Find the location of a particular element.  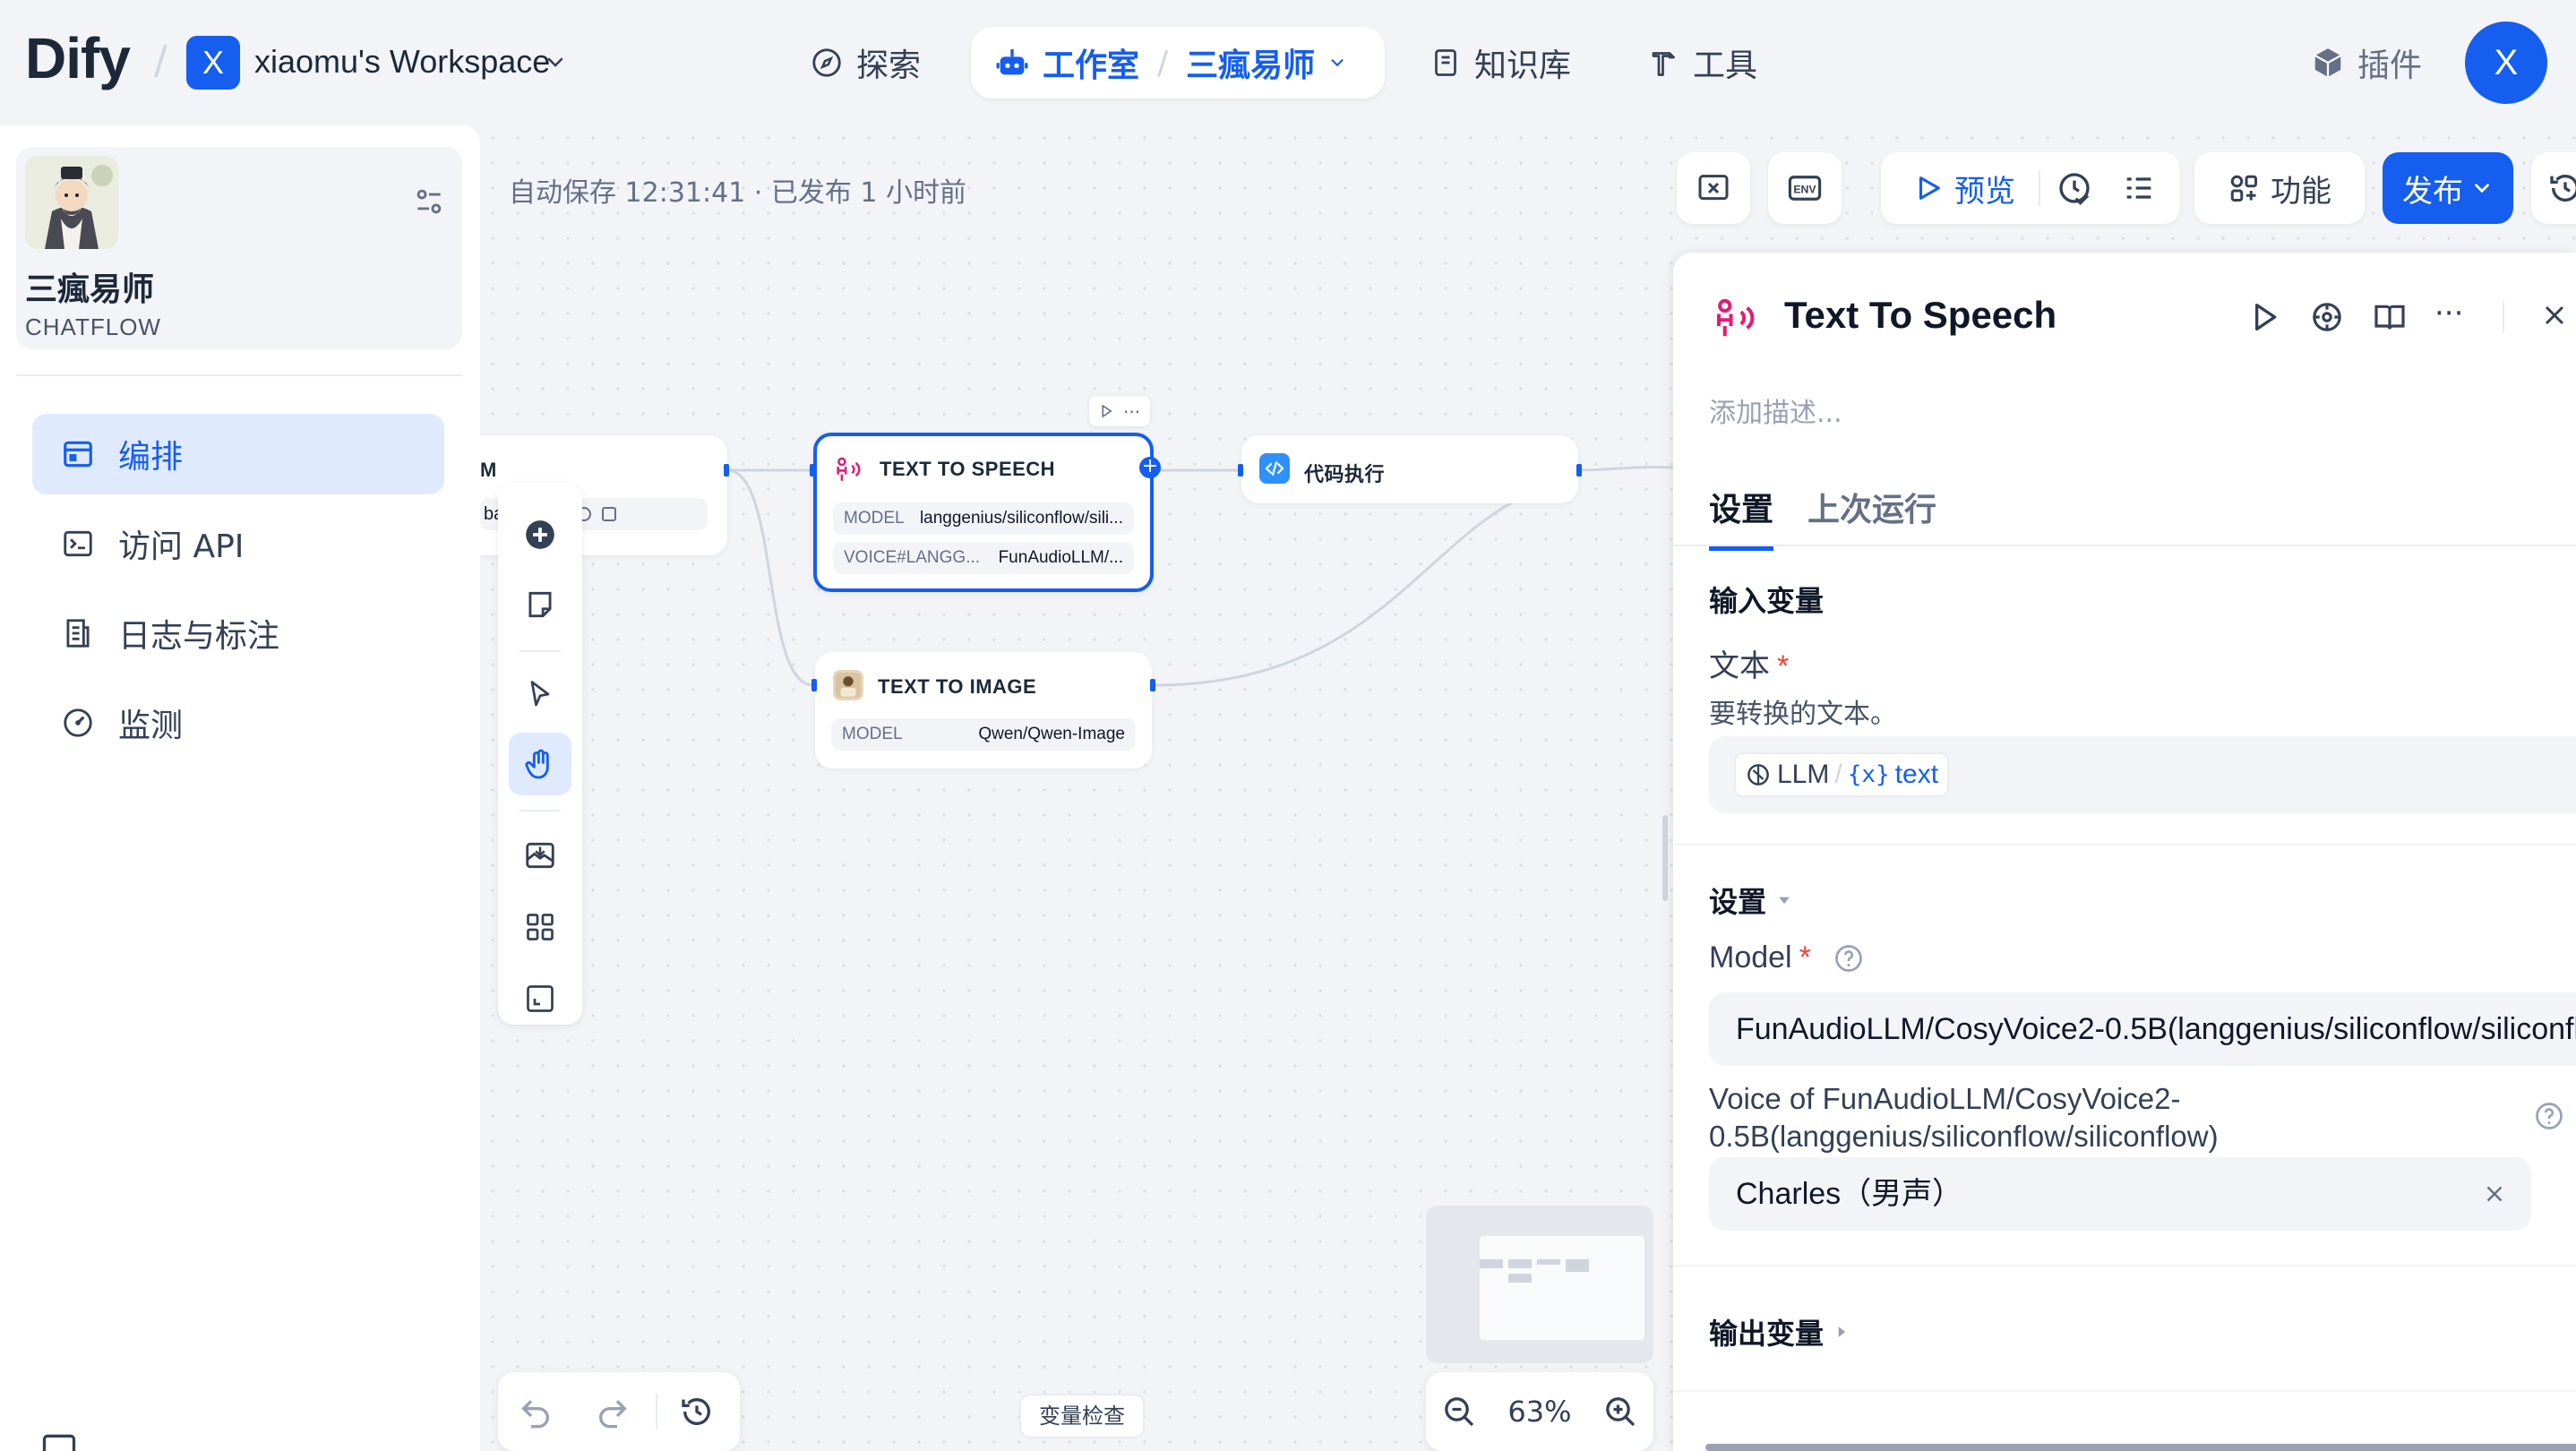

preview-group: 预览 is located at coordinates (2030, 188).